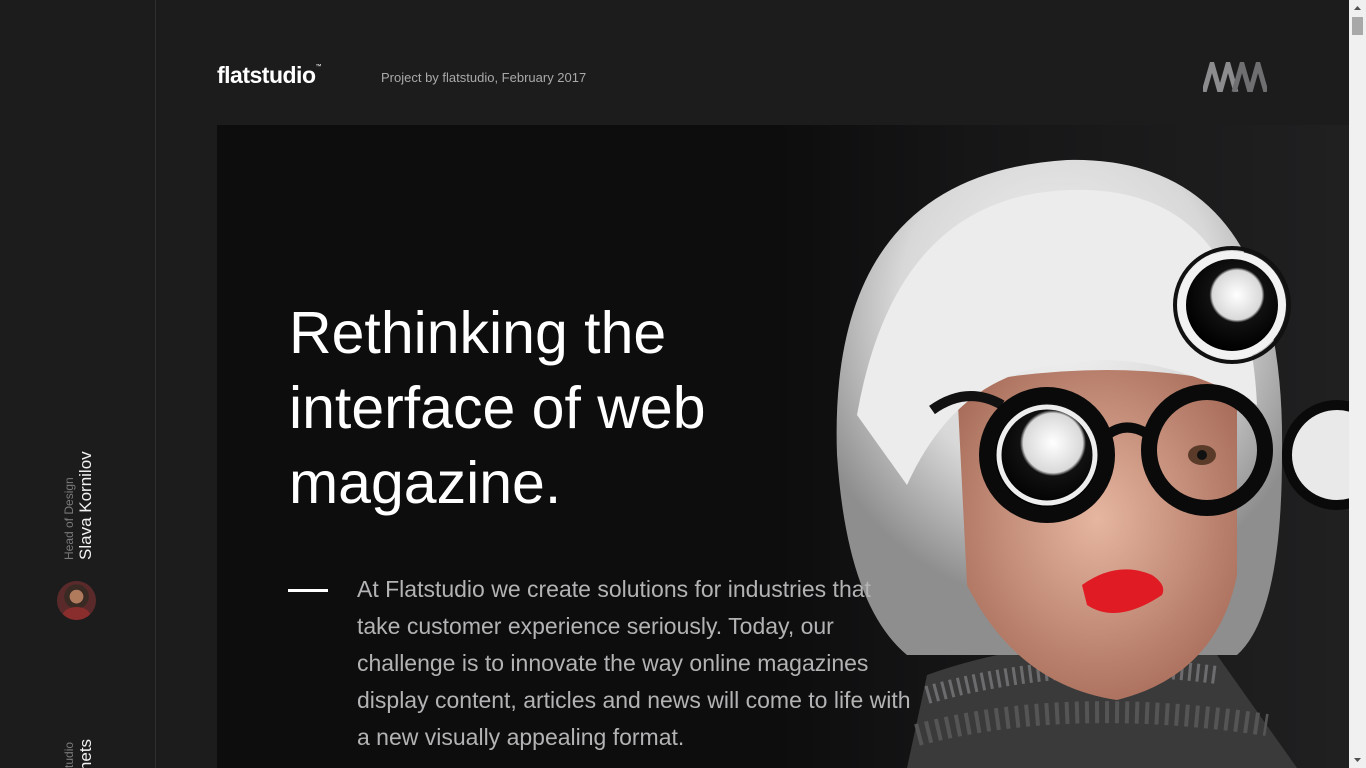 The width and height of the screenshot is (1366, 768). I want to click on credit-role: Head of Design, so click(69, 518).